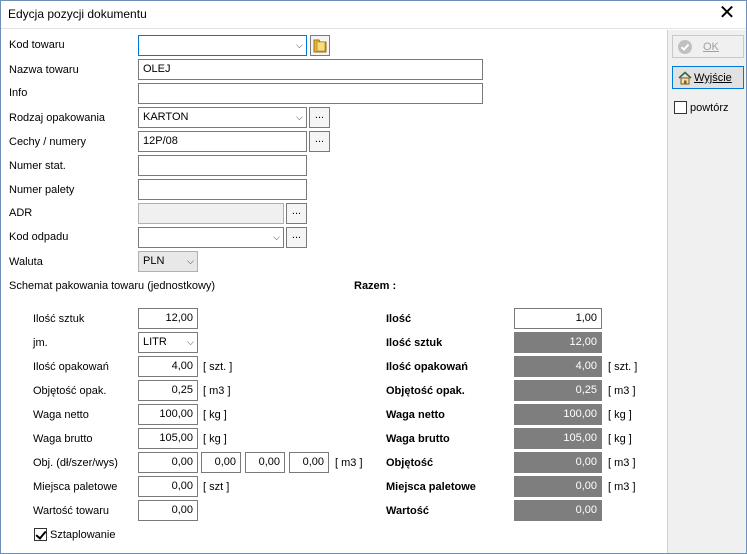 The width and height of the screenshot is (747, 554). What do you see at coordinates (216, 487) in the screenshot?
I see `unit-label: [ szt ]` at bounding box center [216, 487].